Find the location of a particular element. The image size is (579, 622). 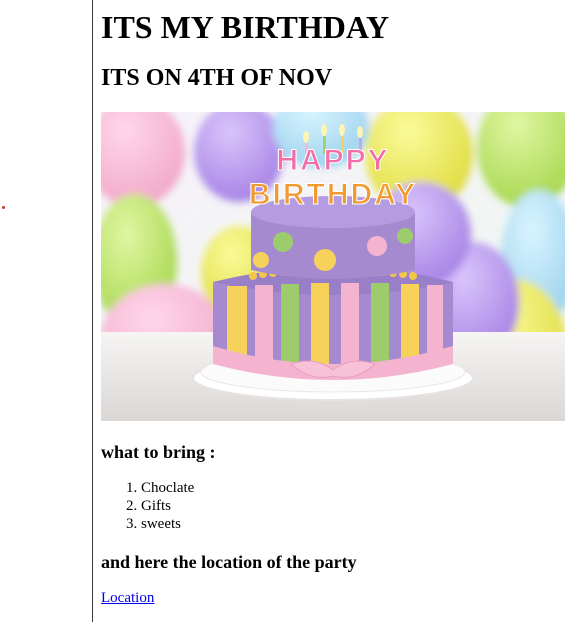

cake-bottom-tier is located at coordinates (333, 323).